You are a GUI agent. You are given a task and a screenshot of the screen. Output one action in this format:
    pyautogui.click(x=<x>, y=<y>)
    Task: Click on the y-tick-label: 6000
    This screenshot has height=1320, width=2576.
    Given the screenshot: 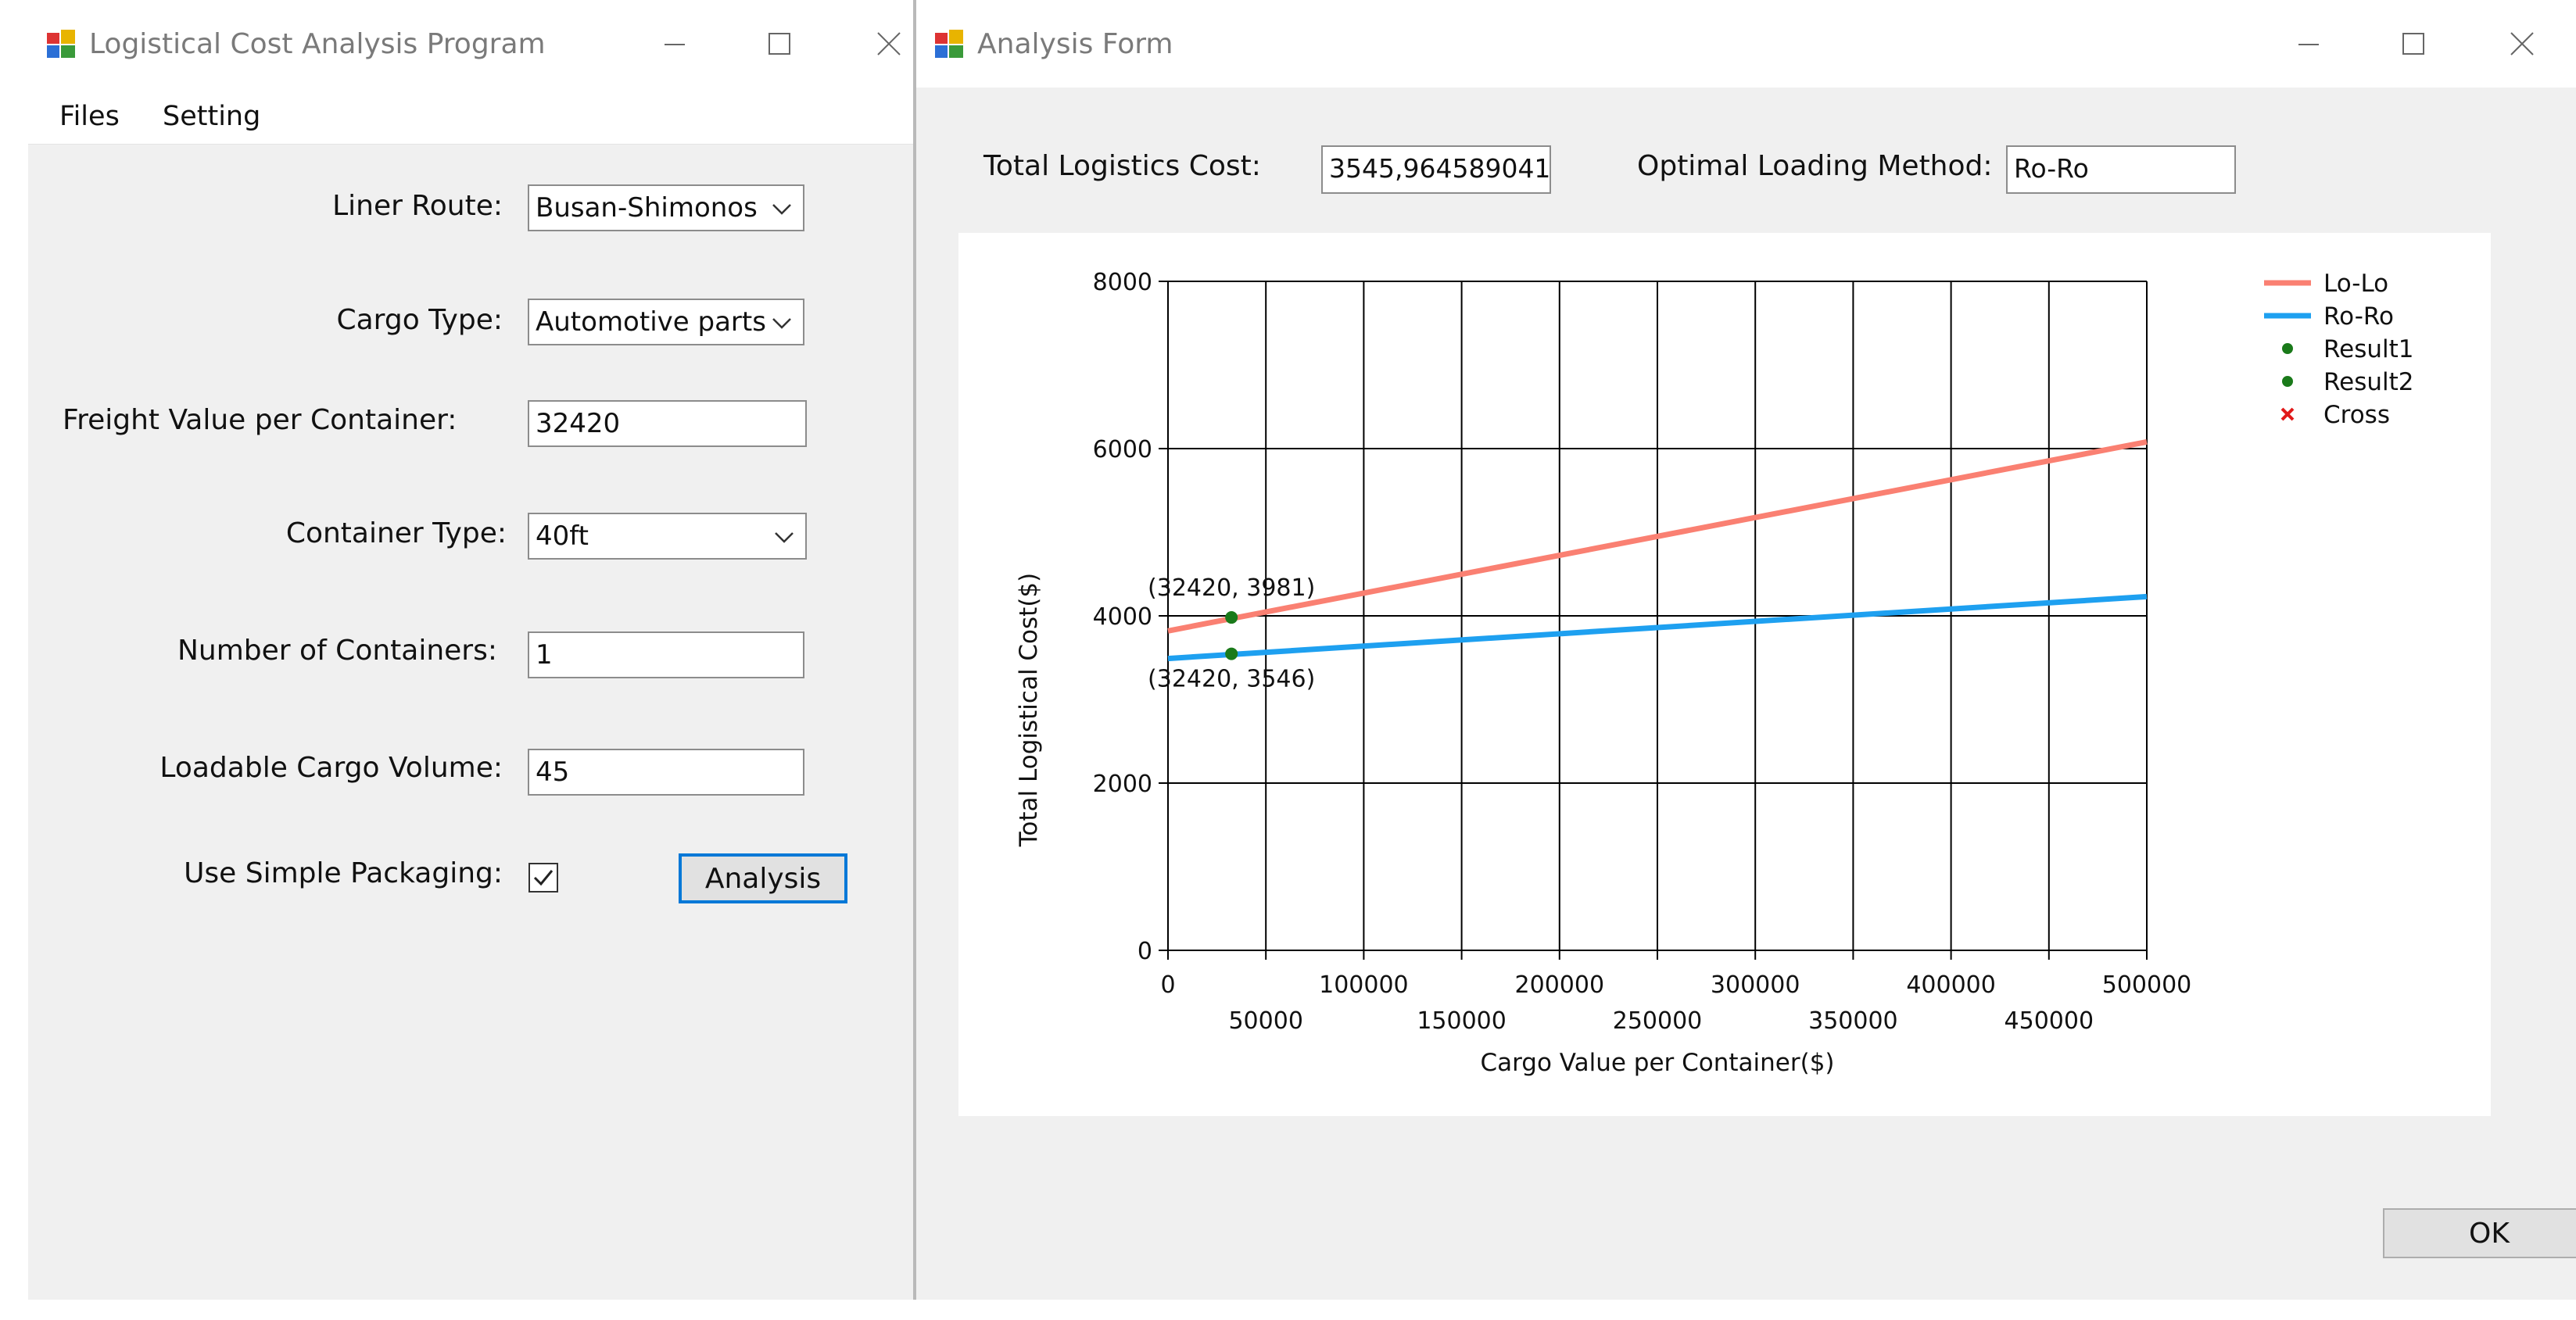 What is the action you would take?
    pyautogui.click(x=1122, y=450)
    